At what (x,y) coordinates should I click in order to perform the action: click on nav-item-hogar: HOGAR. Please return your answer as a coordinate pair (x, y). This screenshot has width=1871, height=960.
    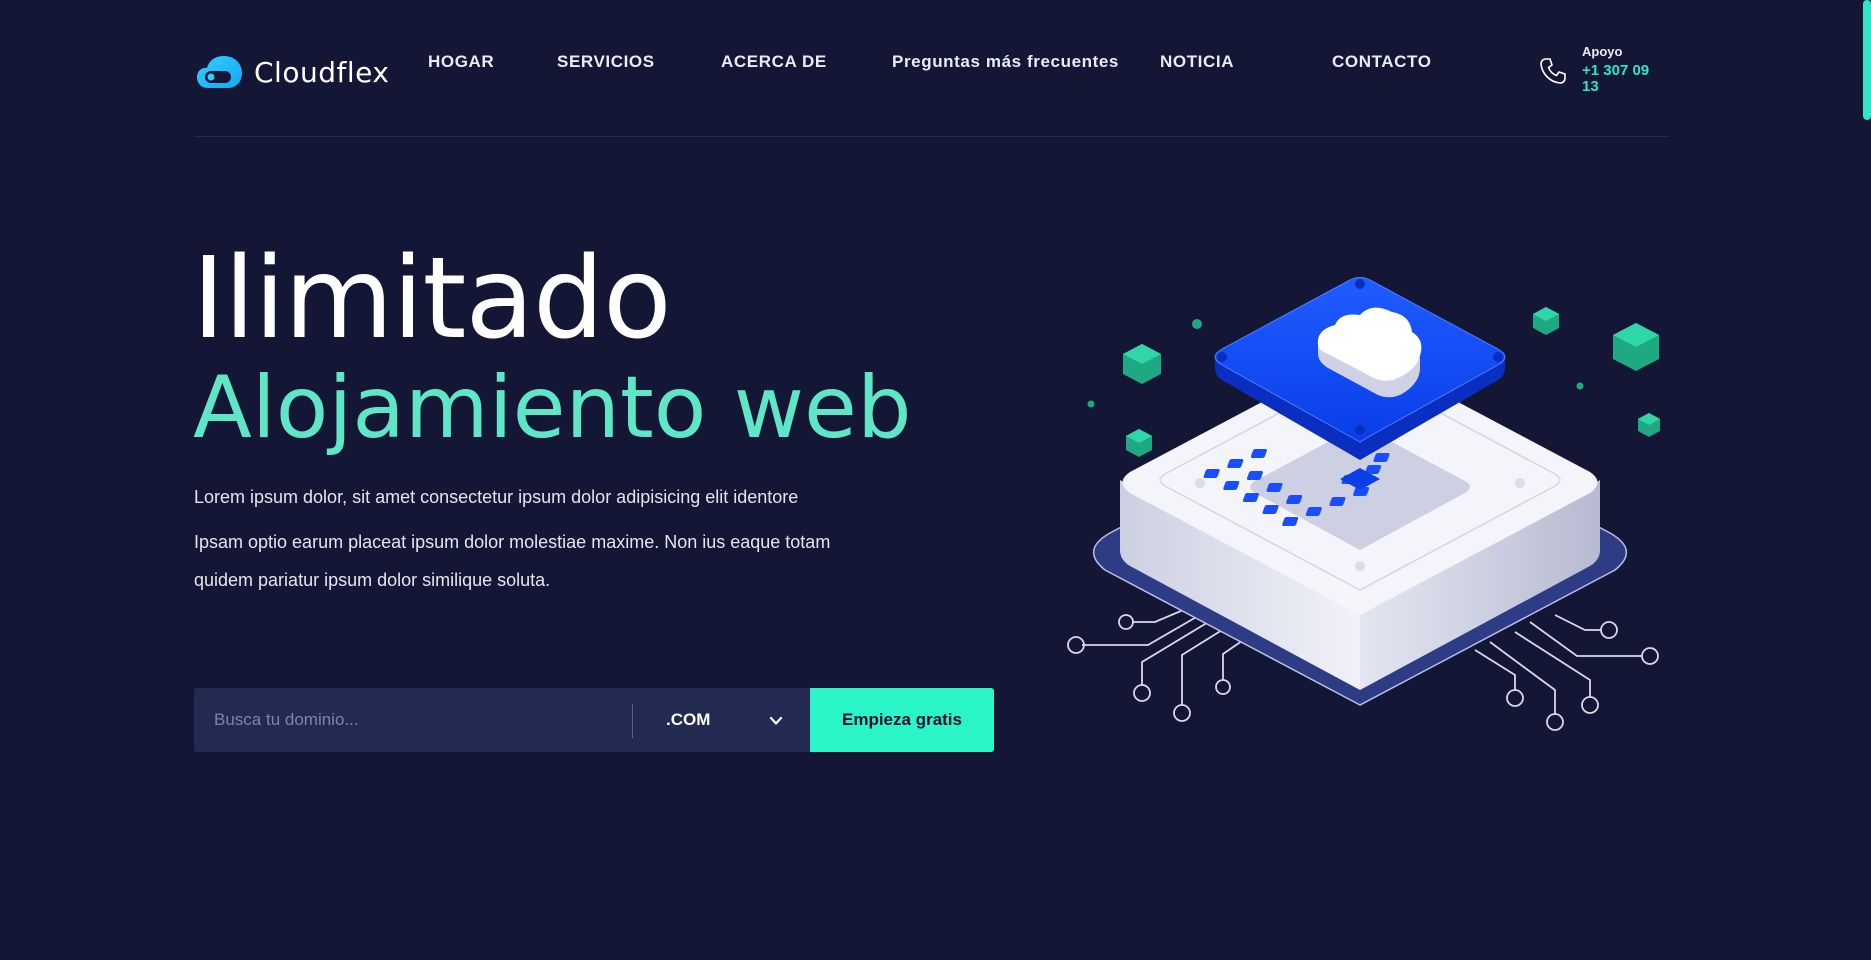
    Looking at the image, I should click on (461, 62).